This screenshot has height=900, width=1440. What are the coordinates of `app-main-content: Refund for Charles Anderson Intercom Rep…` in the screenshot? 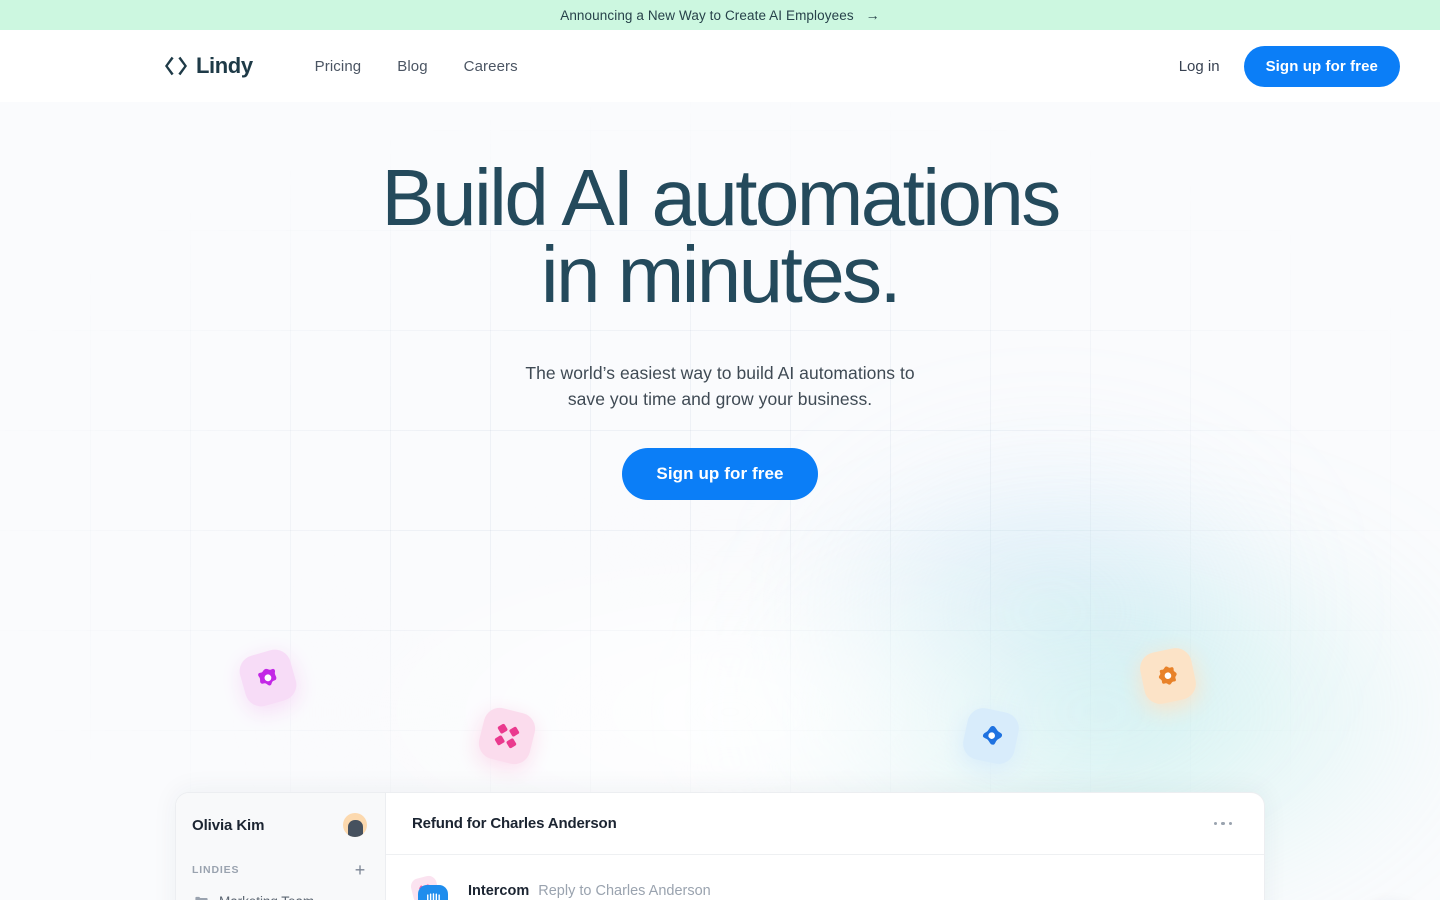 It's located at (825, 846).